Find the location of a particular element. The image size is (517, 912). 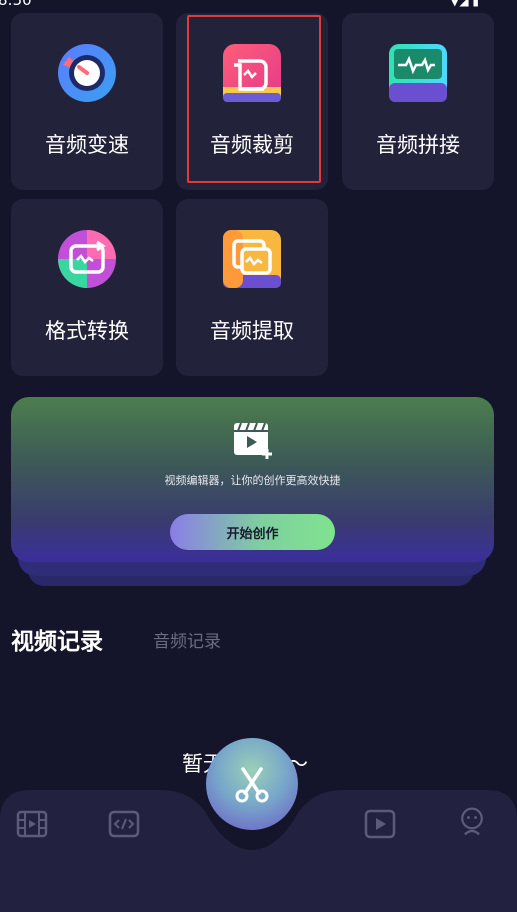

scissors-icon is located at coordinates (252, 785).